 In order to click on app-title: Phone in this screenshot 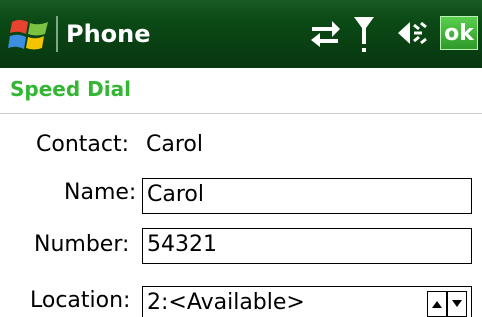, I will do `click(108, 34)`.